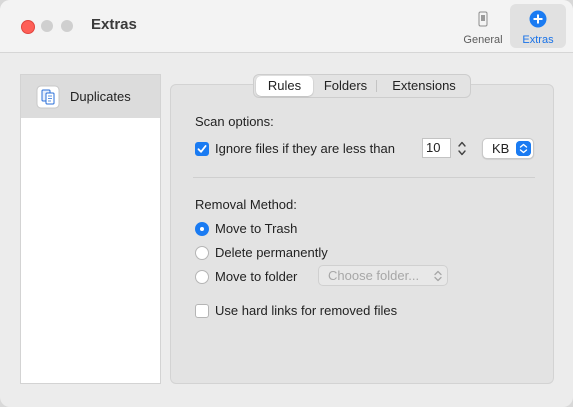  I want to click on min-size-input: 10, so click(436, 148).